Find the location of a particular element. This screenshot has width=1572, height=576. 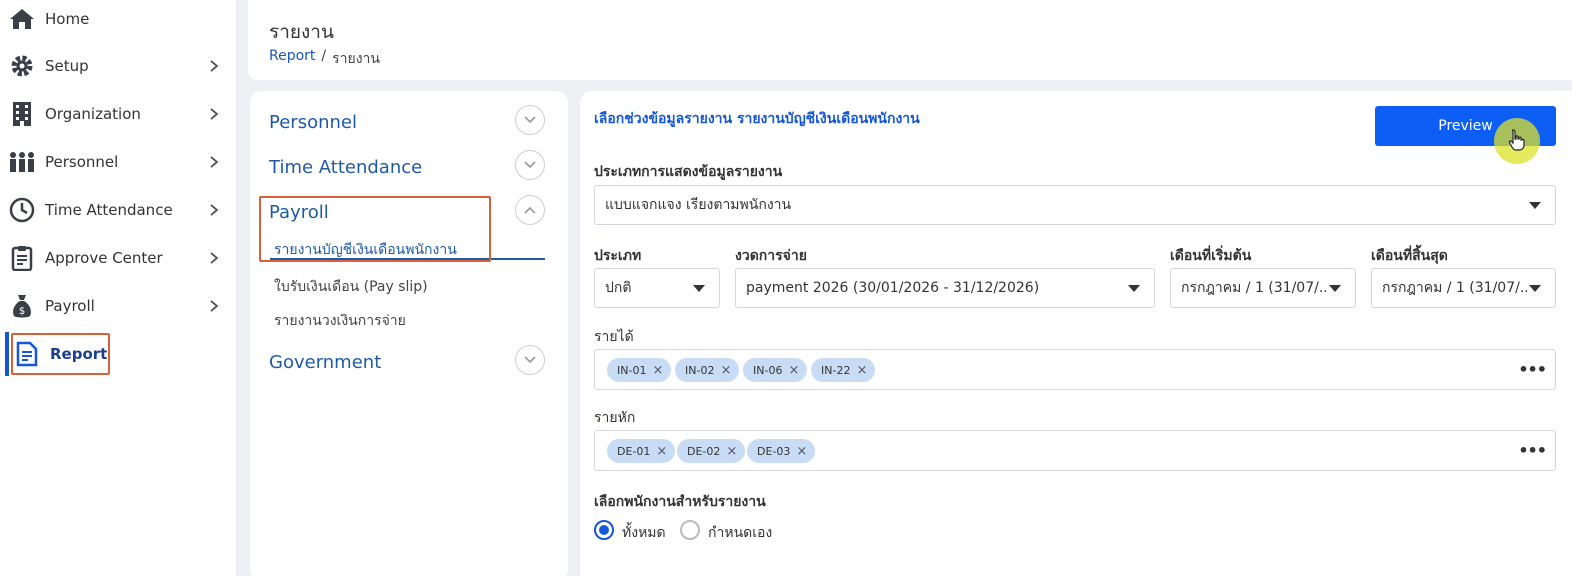

tag-label: DE-02 is located at coordinates (704, 451).